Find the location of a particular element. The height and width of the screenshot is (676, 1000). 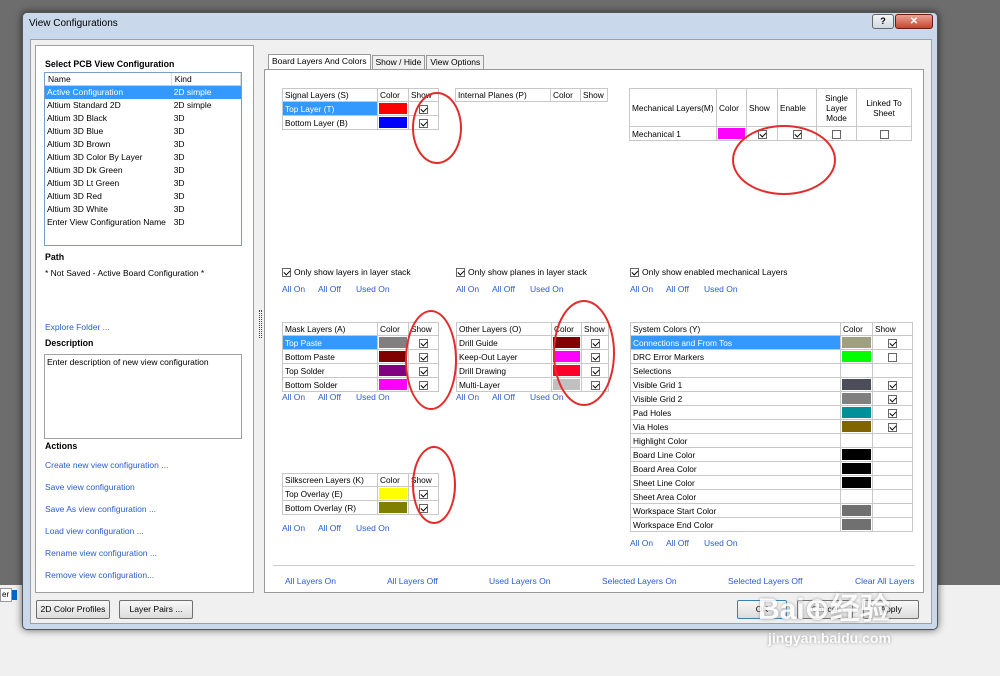

system-layer-row: Visible Grid 1 is located at coordinates (771, 384).